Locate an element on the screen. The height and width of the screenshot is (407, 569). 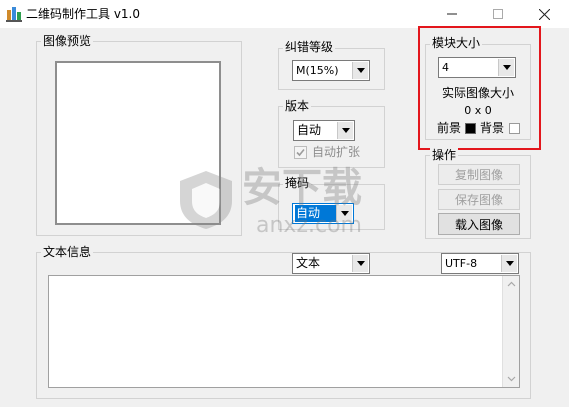
auto-expand-label: 自动扩张 is located at coordinates (336, 152).